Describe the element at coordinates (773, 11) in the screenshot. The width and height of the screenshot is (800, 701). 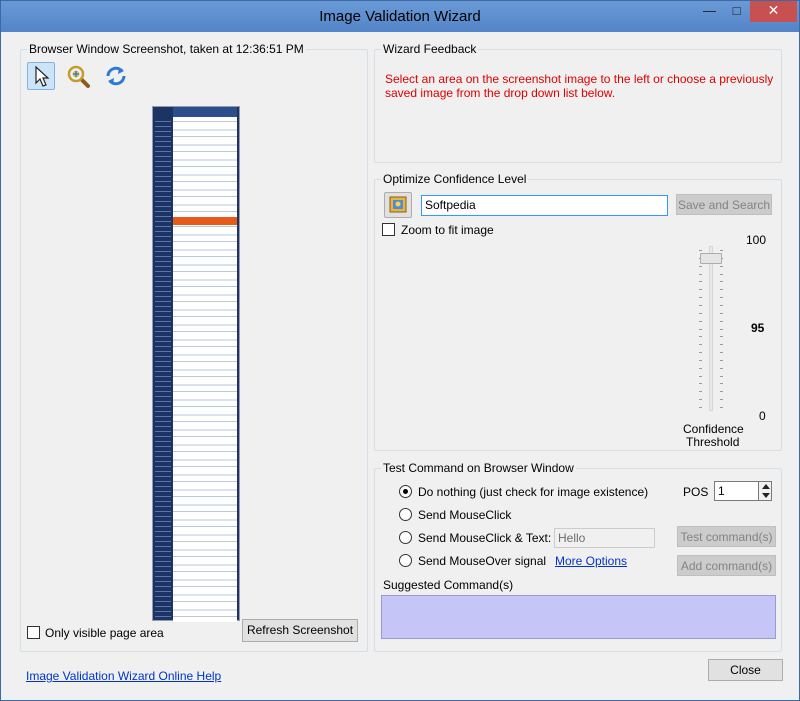
I see `close-window-button: ✕` at that location.